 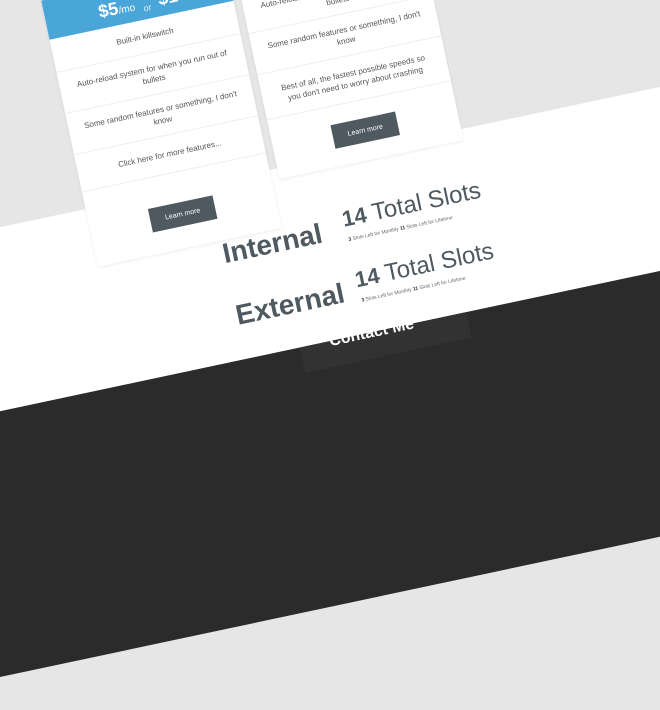 I want to click on price-separator: or, so click(x=147, y=8).